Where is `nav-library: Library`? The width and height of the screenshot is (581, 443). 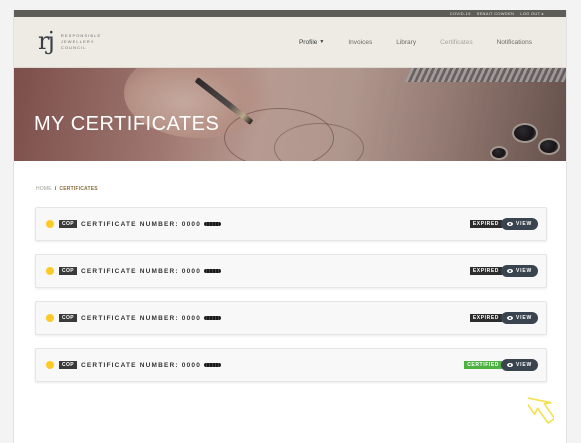
nav-library: Library is located at coordinates (406, 42).